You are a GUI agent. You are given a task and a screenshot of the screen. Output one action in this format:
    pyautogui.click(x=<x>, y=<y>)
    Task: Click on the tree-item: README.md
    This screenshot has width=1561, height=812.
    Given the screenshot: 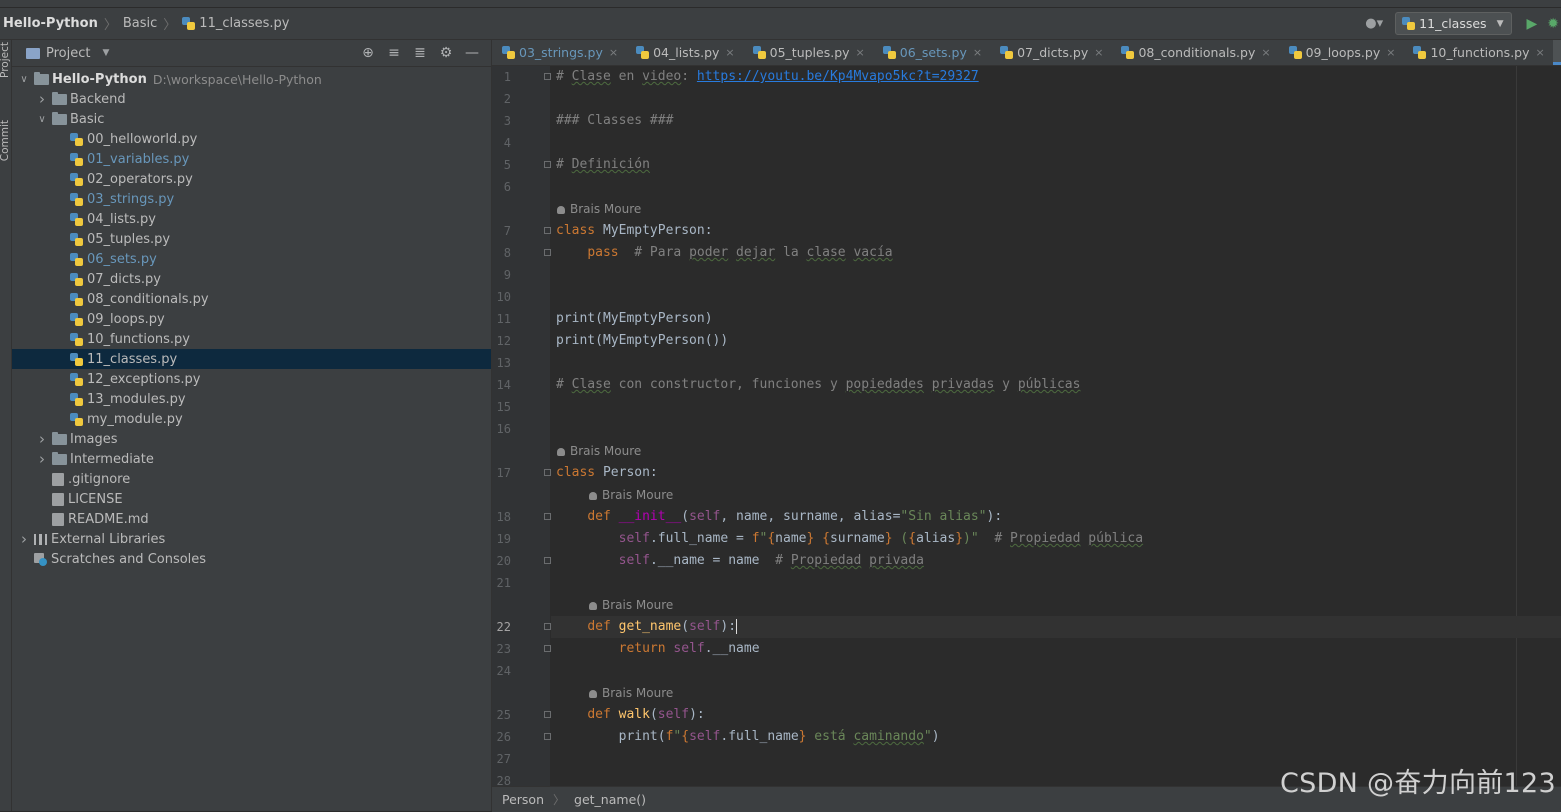 What is the action you would take?
    pyautogui.click(x=251, y=519)
    